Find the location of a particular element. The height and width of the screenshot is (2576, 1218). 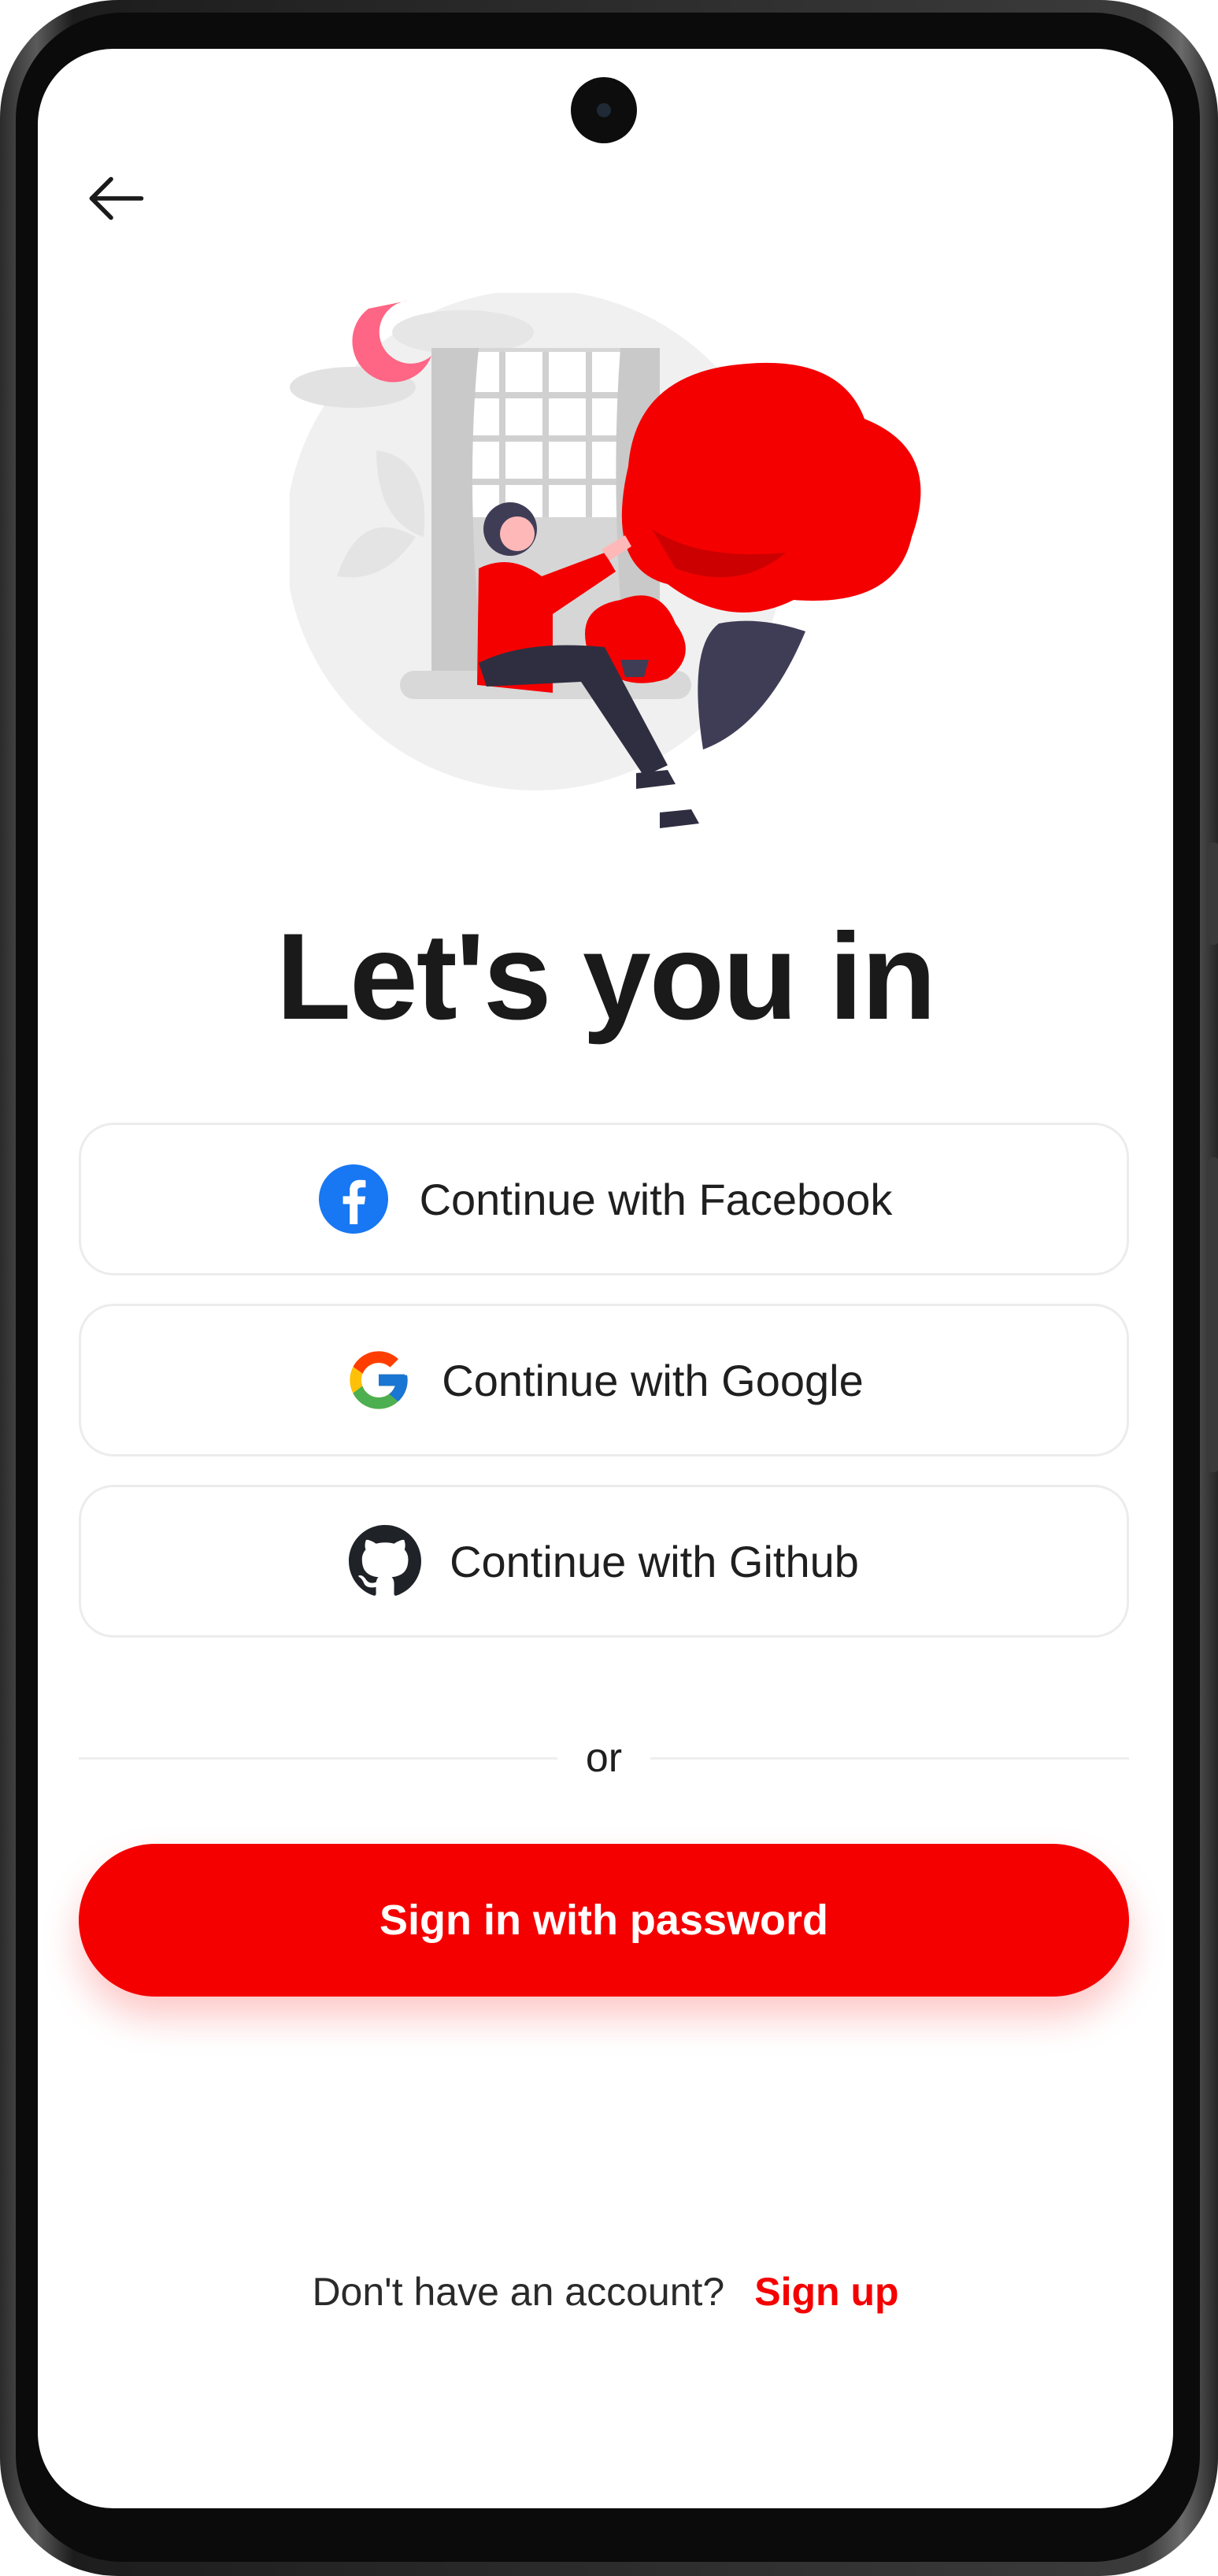

cloud-shape is located at coordinates (463, 332).